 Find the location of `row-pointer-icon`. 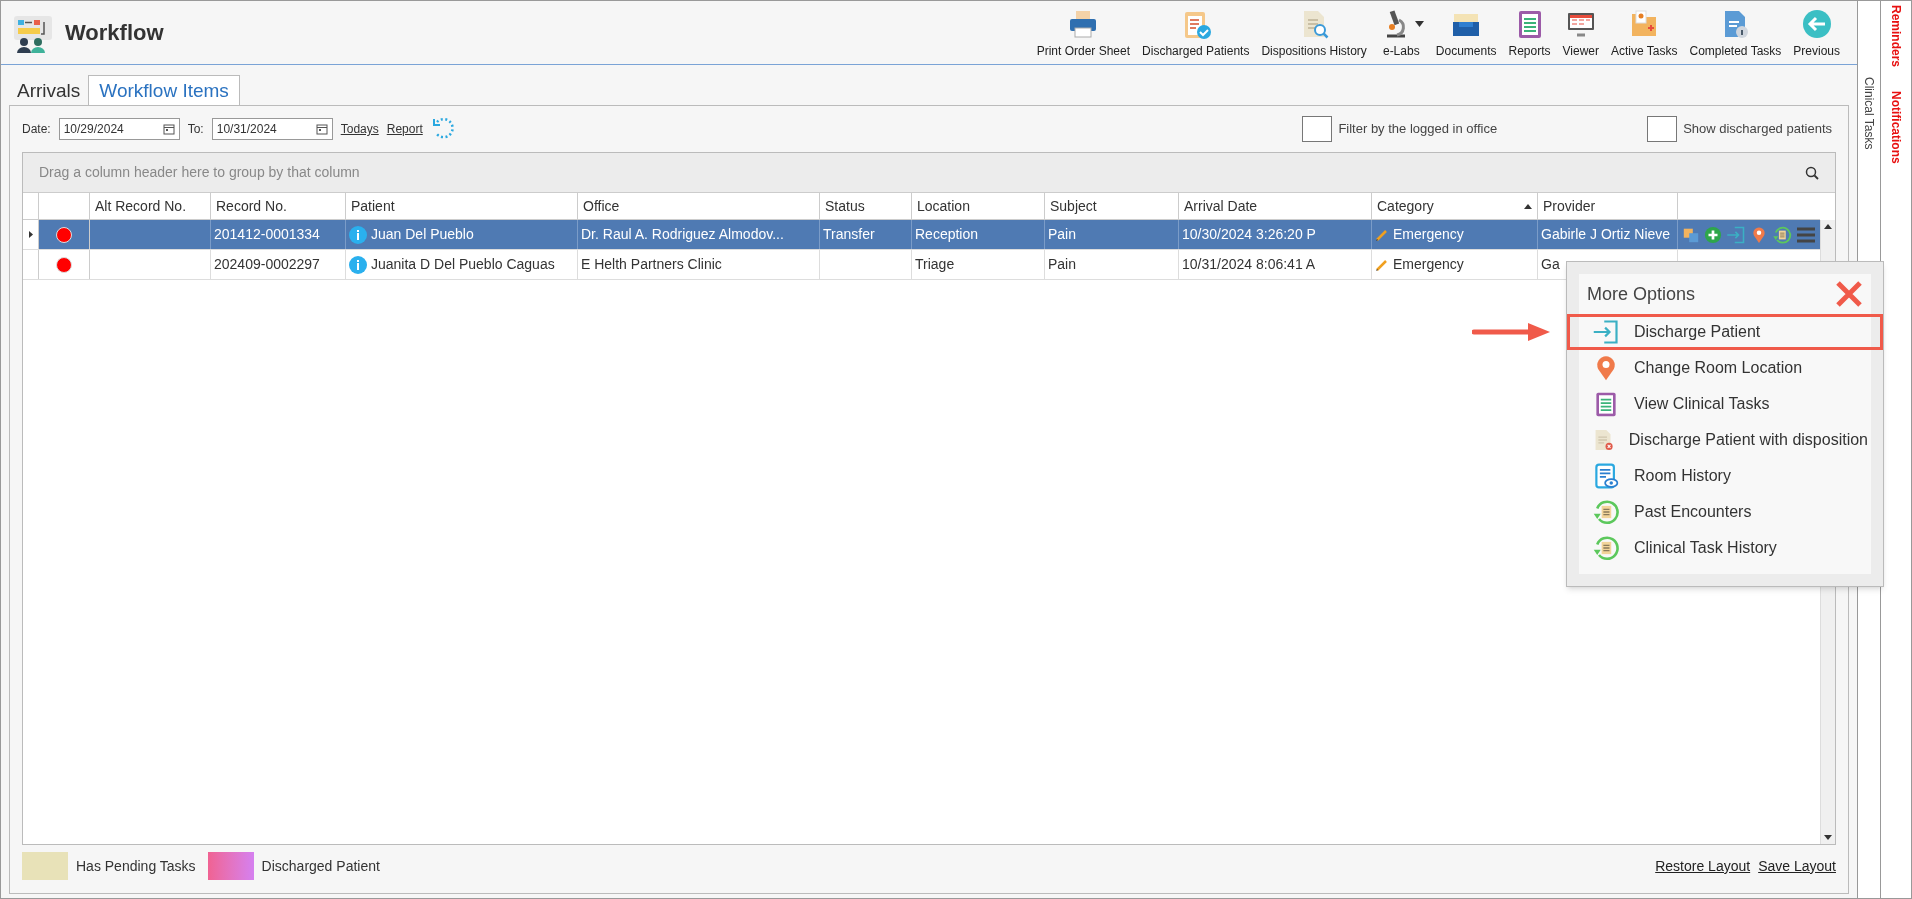

row-pointer-icon is located at coordinates (30, 234).